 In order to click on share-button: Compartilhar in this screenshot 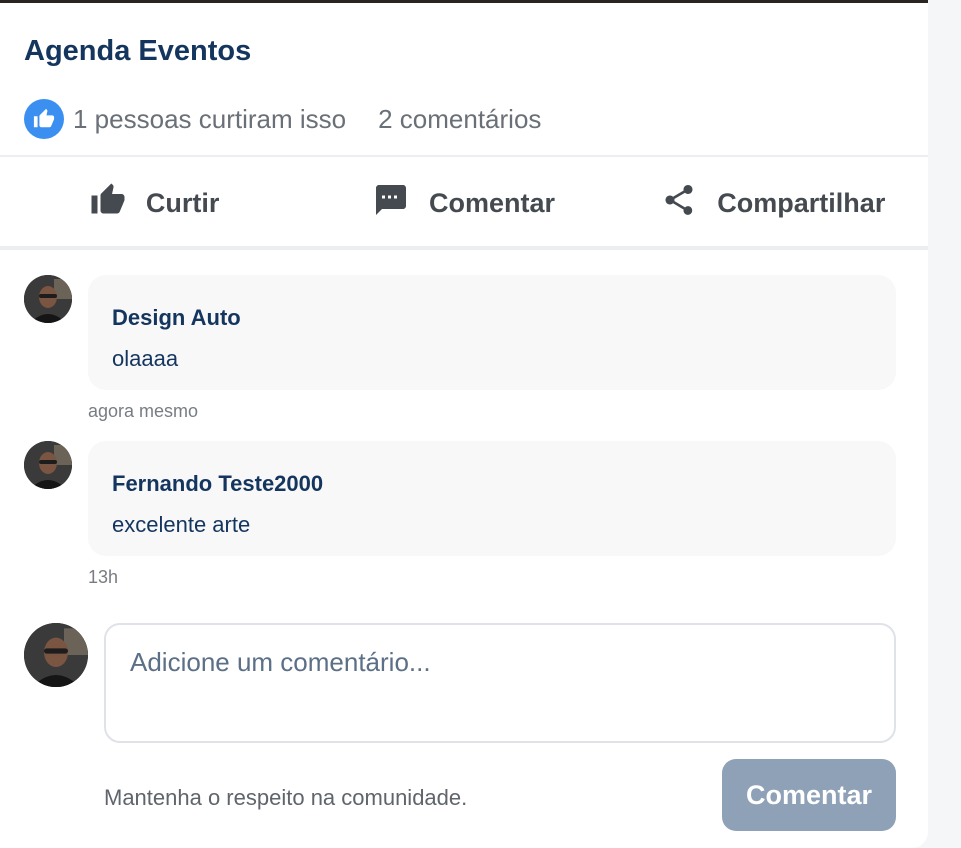, I will do `click(773, 203)`.